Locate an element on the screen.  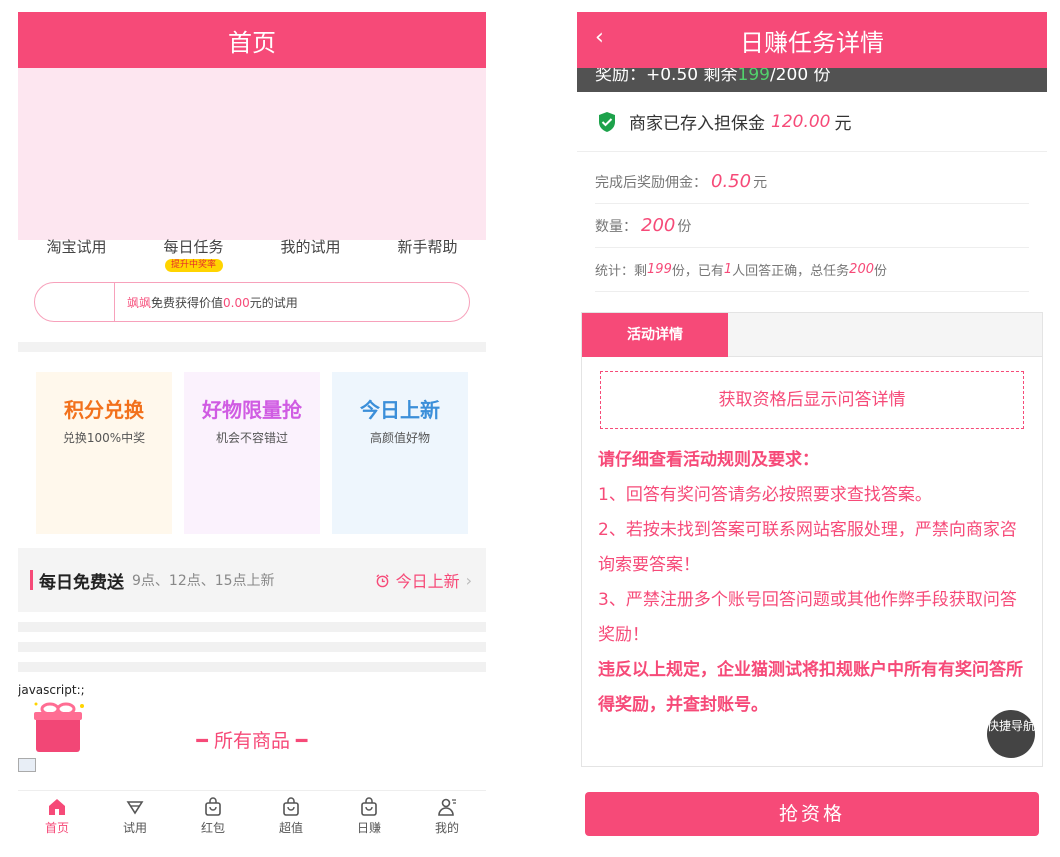
nav-label: 每日任务 is located at coordinates (193, 247).